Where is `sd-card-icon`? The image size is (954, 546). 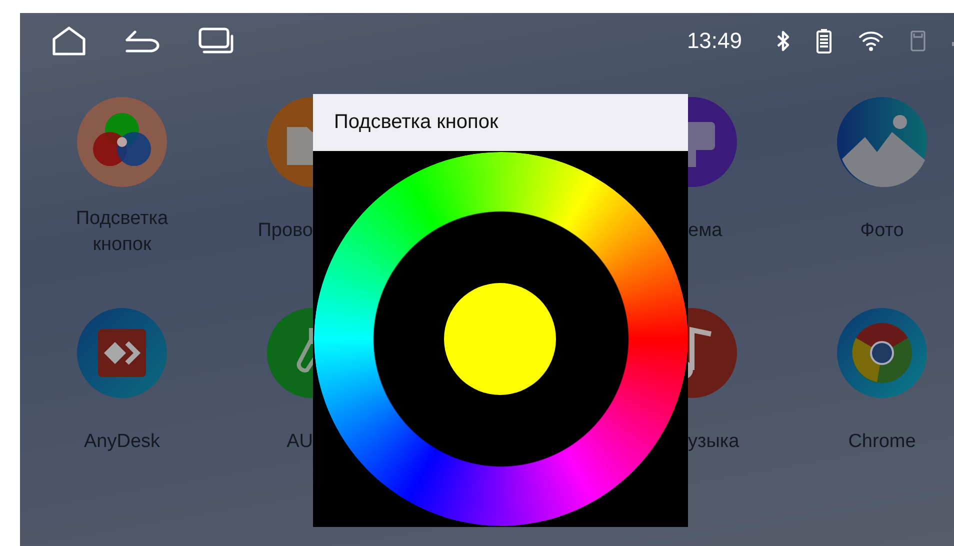 sd-card-icon is located at coordinates (918, 41).